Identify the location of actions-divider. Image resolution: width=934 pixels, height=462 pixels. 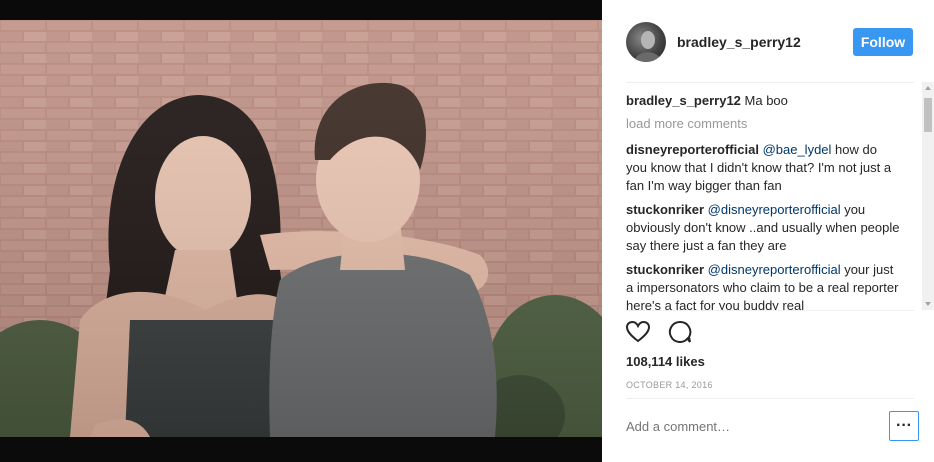
(770, 310).